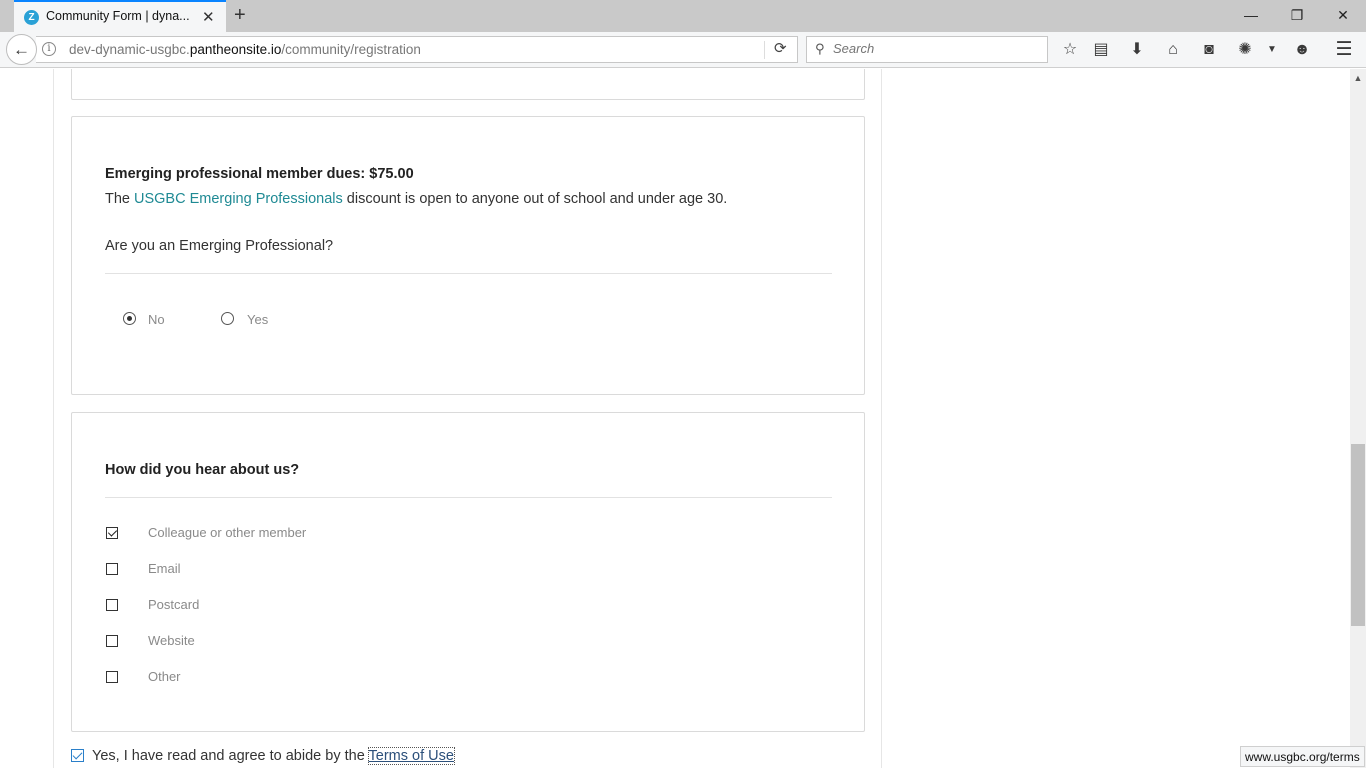 The width and height of the screenshot is (1366, 768). Describe the element at coordinates (174, 604) in the screenshot. I see `checkbox-postcard-label: Postcard` at that location.